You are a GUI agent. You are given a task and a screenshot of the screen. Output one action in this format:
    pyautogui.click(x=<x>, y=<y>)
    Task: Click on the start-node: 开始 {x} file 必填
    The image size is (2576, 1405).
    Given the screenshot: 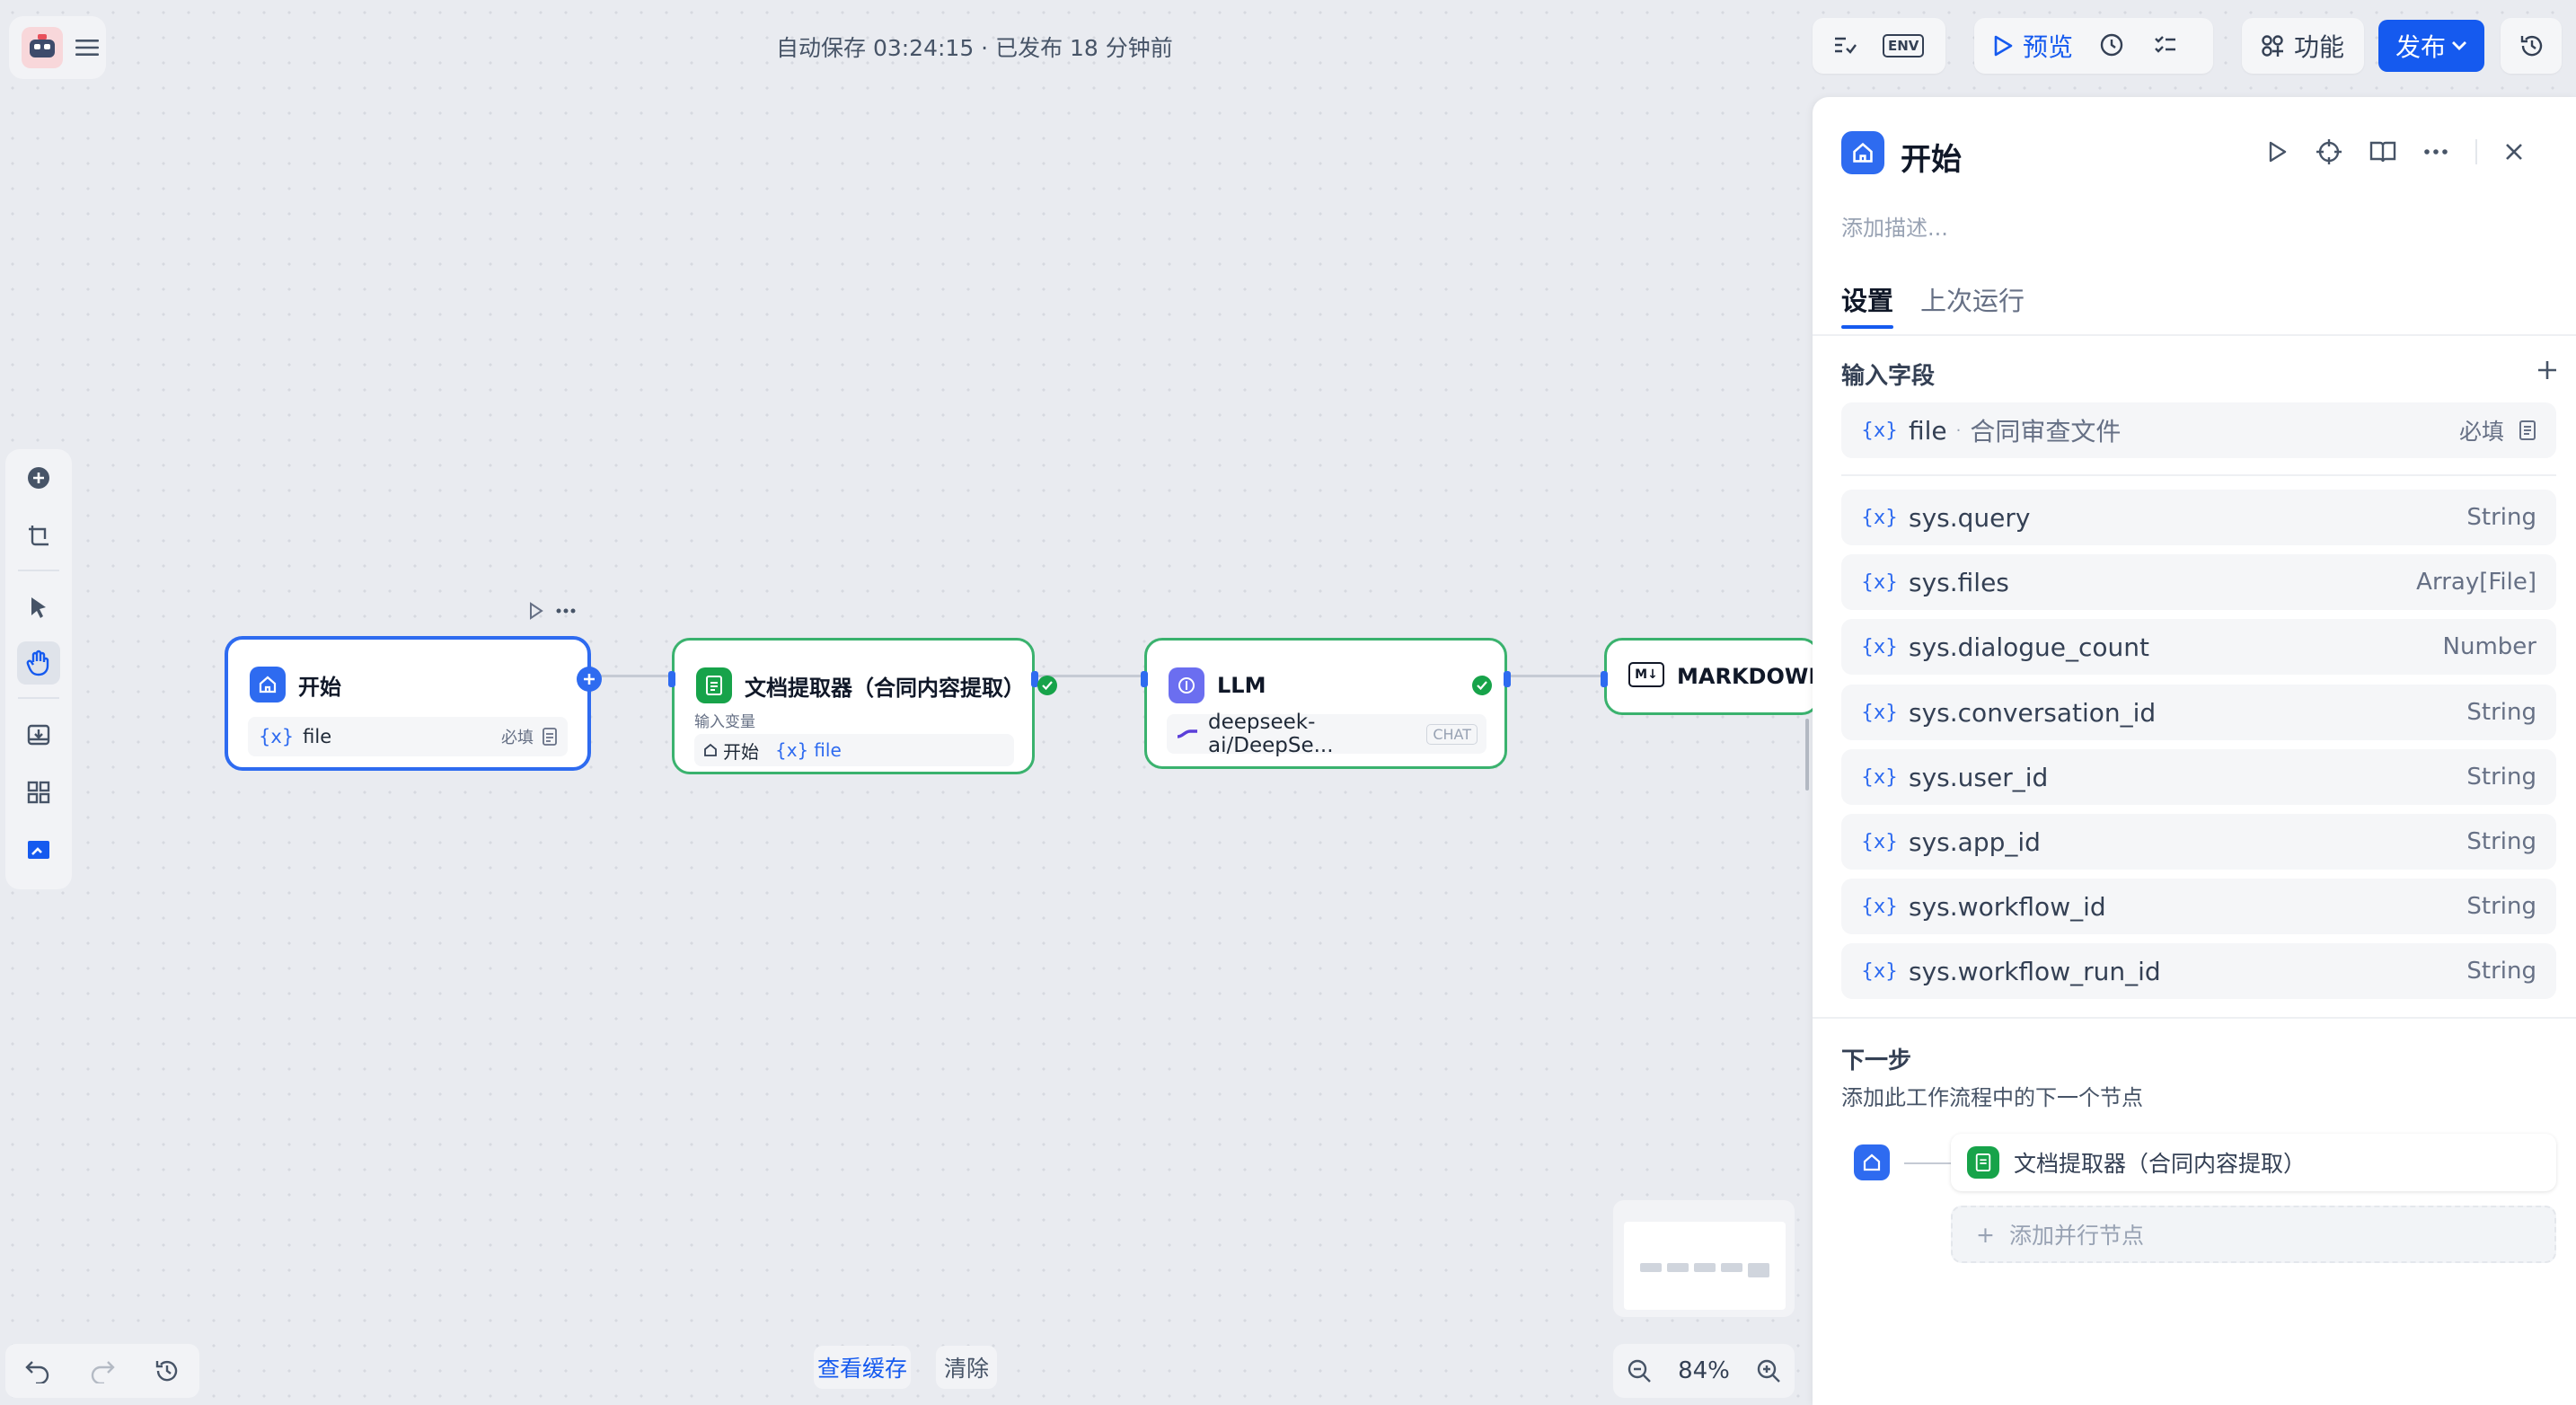 What is the action you would take?
    pyautogui.click(x=413, y=703)
    